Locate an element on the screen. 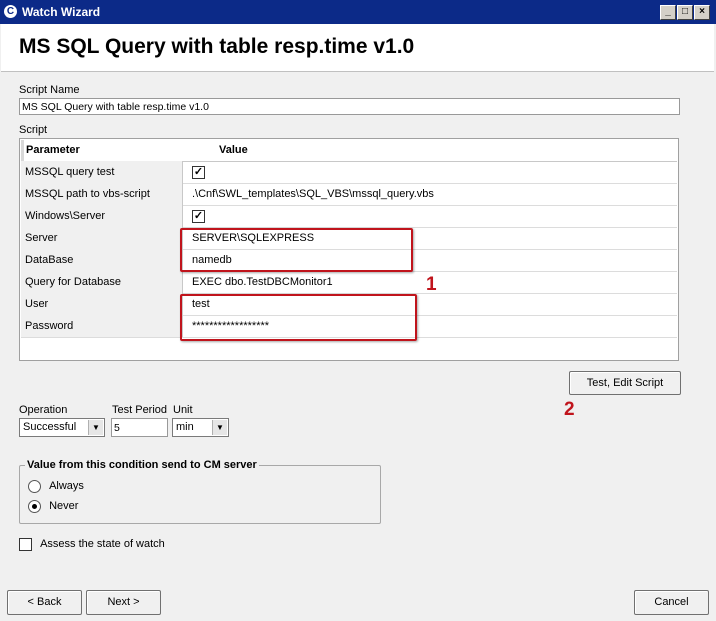 Image resolution: width=716 pixels, height=621 pixels. grid-row-windows-auth: Windows\Server authentification ✓ is located at coordinates (349, 224).